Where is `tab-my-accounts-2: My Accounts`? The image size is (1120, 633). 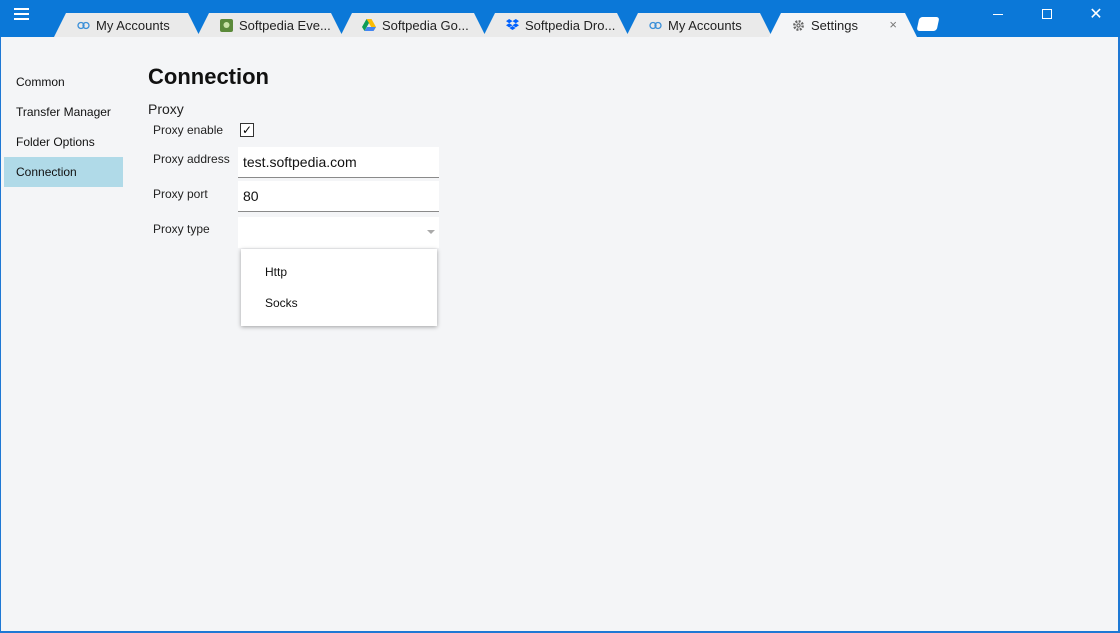
tab-my-accounts-2: My Accounts is located at coordinates (699, 25).